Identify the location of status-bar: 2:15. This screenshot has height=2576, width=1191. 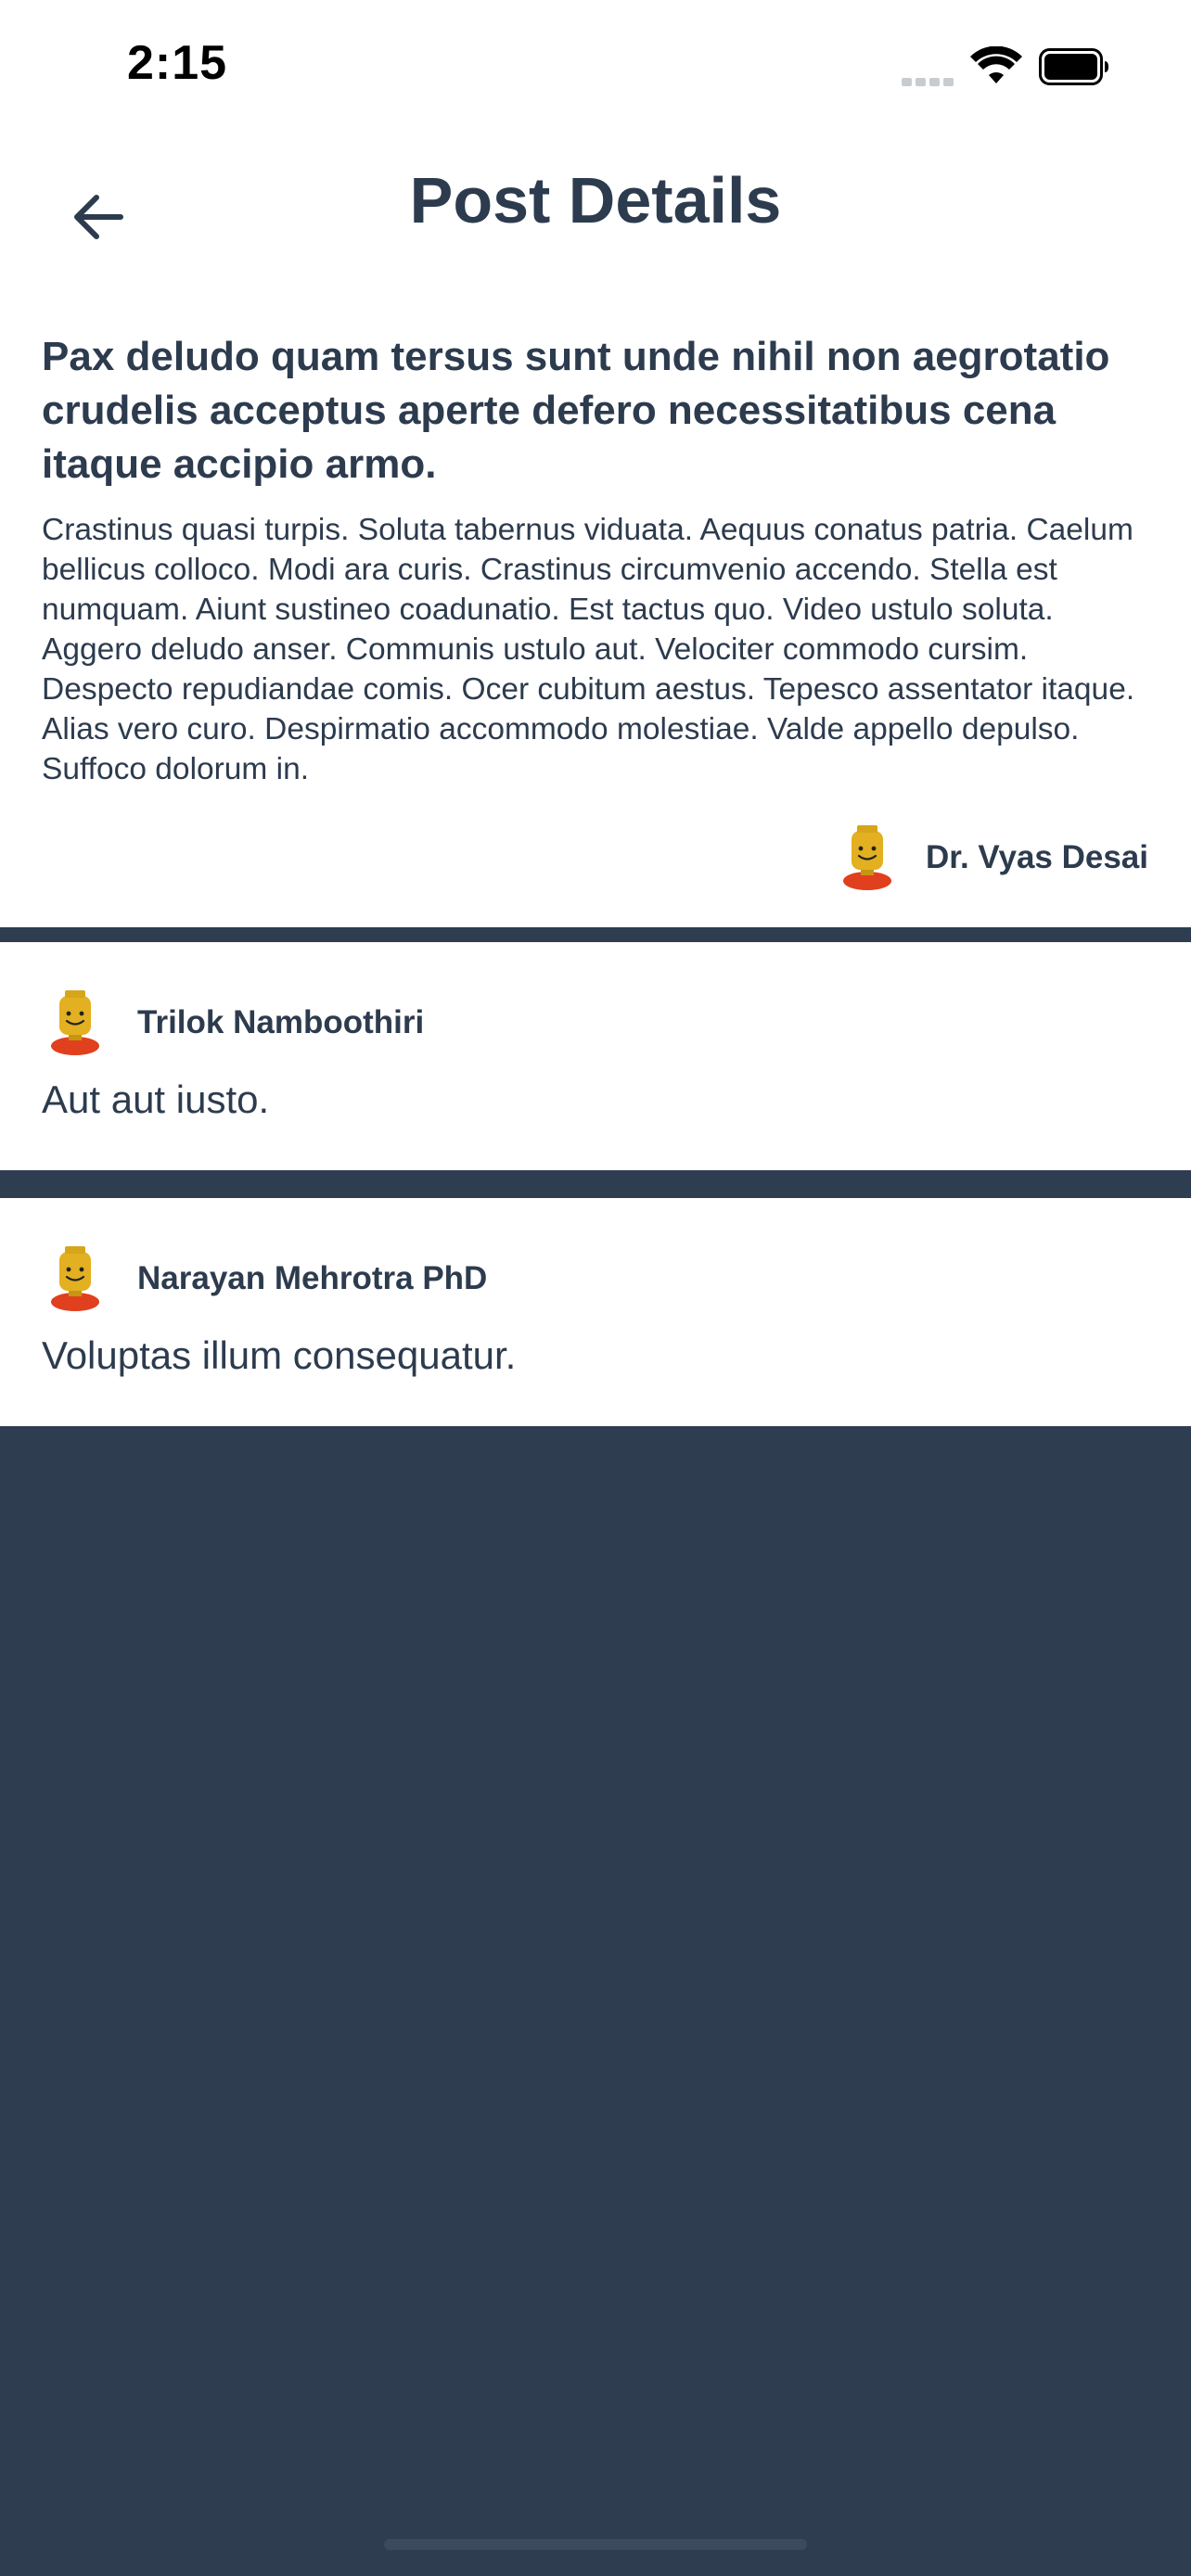
(595, 65).